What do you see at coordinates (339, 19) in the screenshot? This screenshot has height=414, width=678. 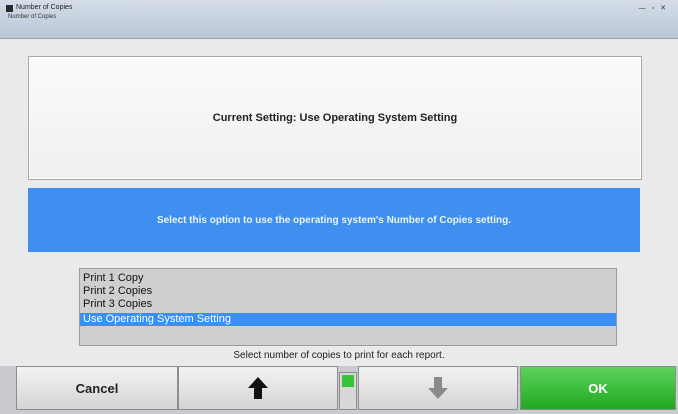 I see `title-bar: Number of Copies Number of Copies — ▫ ✕` at bounding box center [339, 19].